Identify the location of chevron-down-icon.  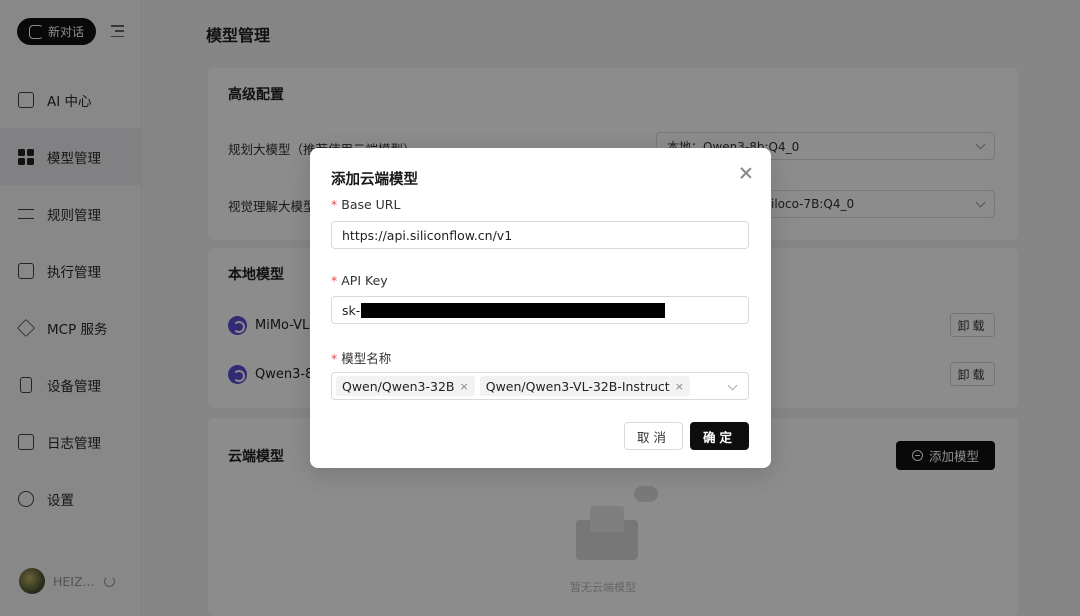
(732, 385).